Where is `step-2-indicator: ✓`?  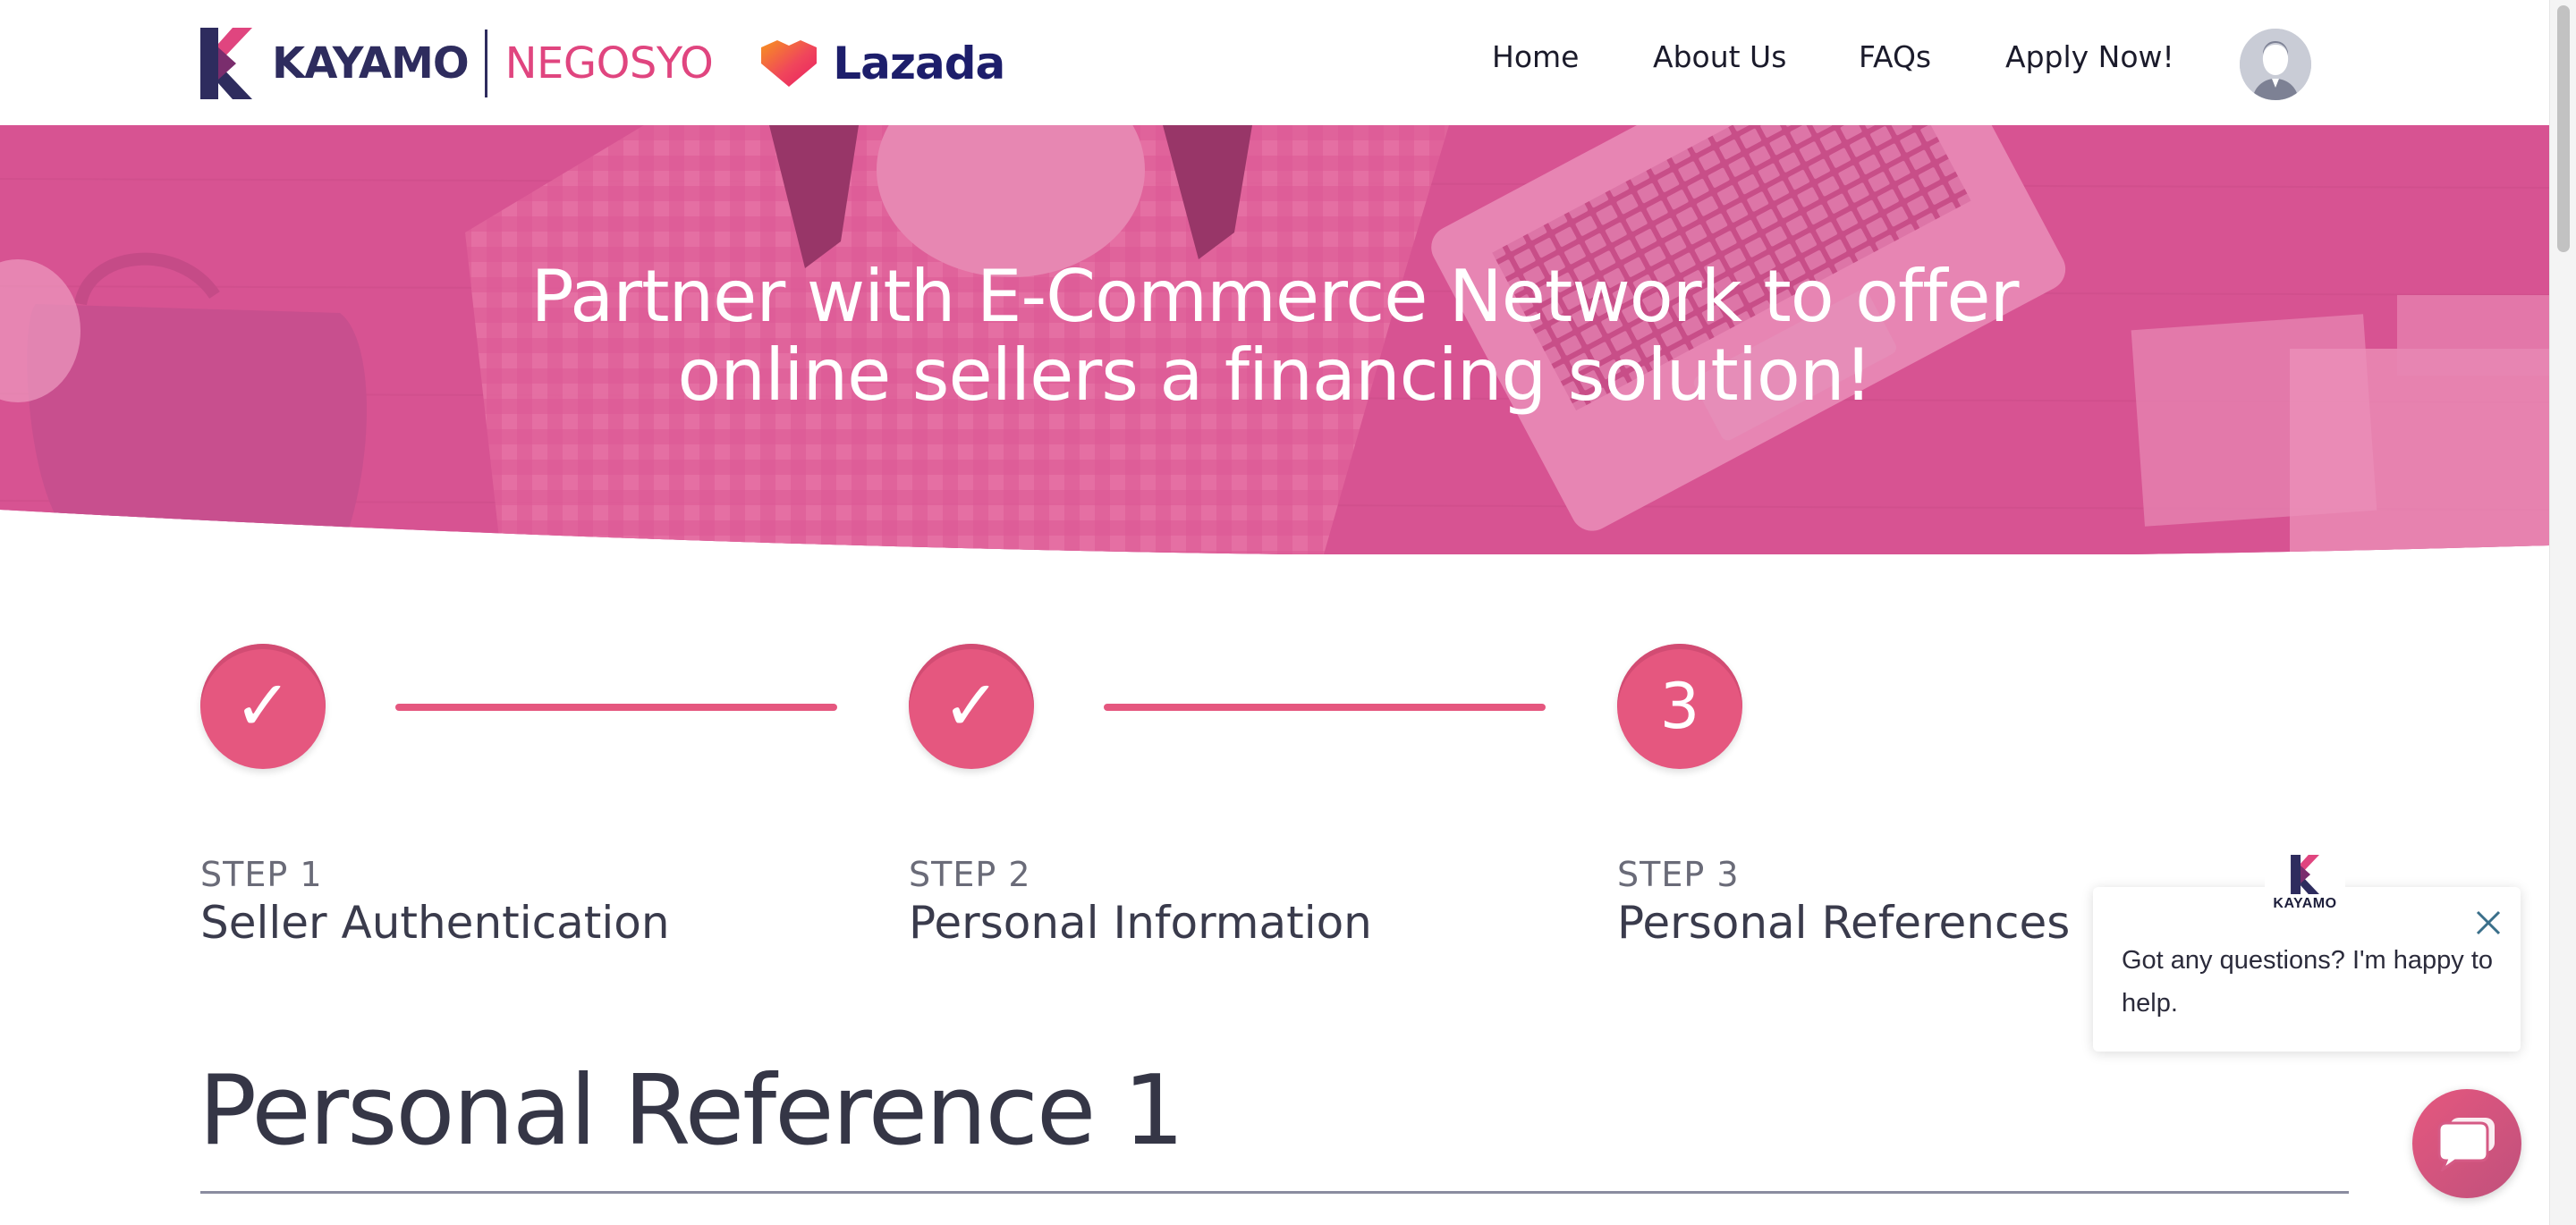 step-2-indicator: ✓ is located at coordinates (971, 707).